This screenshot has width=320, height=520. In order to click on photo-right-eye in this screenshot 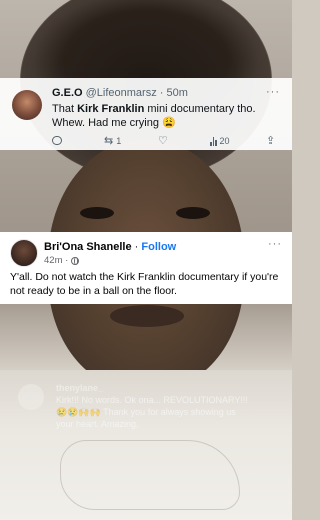, I will do `click(193, 213)`.